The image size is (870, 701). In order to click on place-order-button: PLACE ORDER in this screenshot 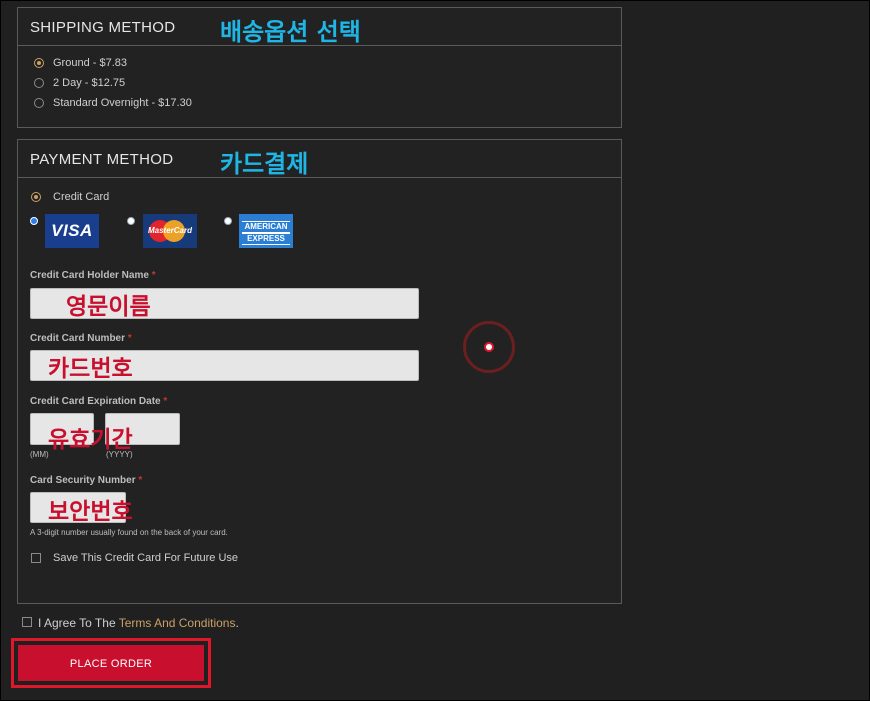, I will do `click(111, 663)`.